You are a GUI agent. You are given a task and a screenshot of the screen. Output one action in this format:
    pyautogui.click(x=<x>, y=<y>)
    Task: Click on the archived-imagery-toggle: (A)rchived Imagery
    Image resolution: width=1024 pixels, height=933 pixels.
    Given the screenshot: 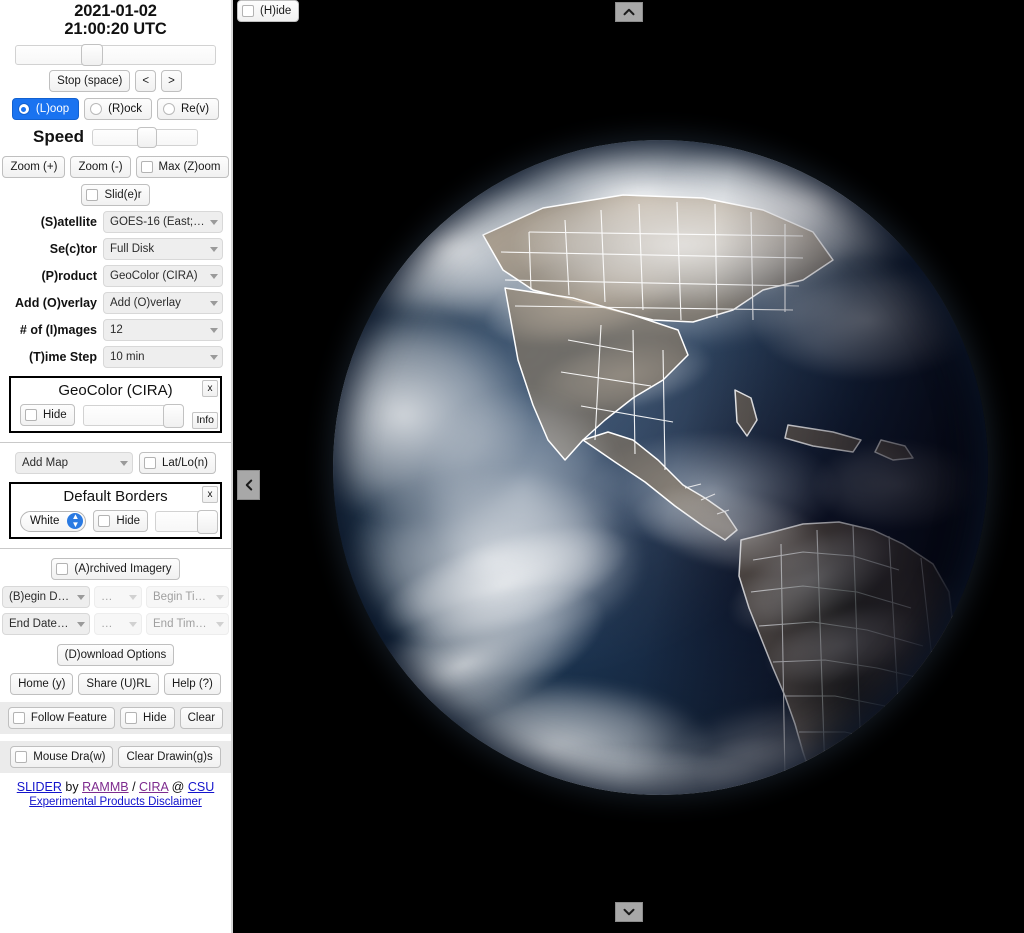 What is the action you would take?
    pyautogui.click(x=115, y=569)
    